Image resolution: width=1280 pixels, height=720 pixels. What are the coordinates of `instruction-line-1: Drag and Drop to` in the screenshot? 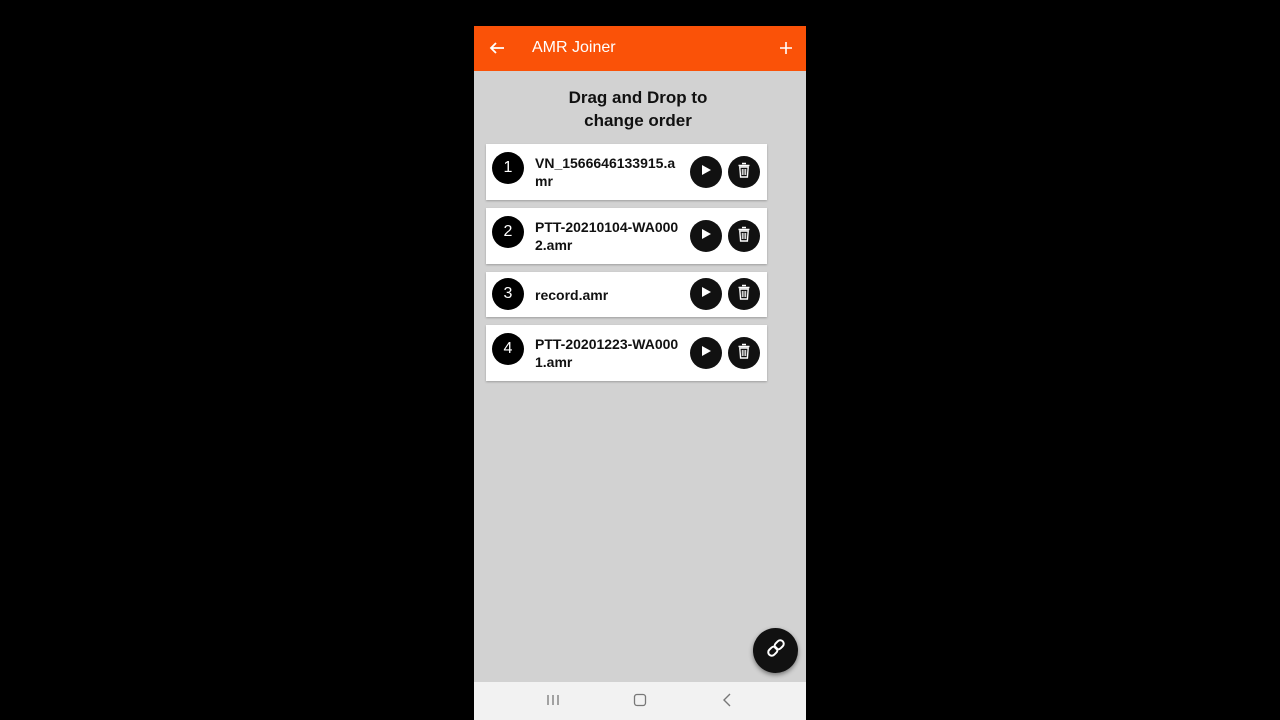 It's located at (638, 97).